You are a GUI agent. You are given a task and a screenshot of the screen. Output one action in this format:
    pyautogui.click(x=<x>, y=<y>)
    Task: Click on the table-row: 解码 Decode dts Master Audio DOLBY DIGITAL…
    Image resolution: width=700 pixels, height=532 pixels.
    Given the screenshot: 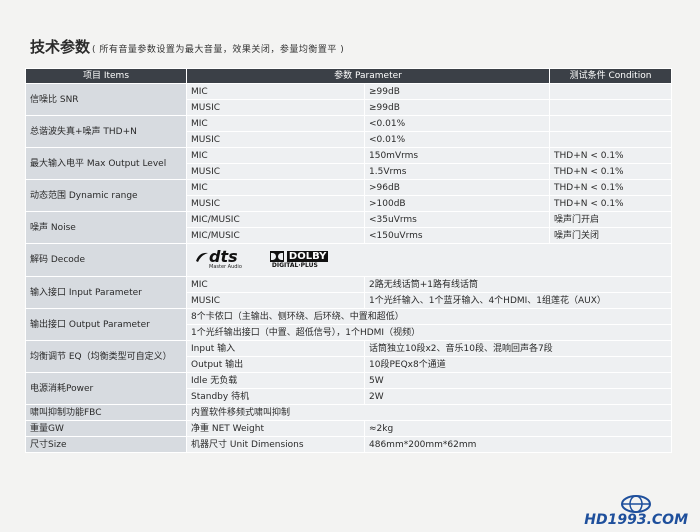 What is the action you would take?
    pyautogui.click(x=348, y=260)
    